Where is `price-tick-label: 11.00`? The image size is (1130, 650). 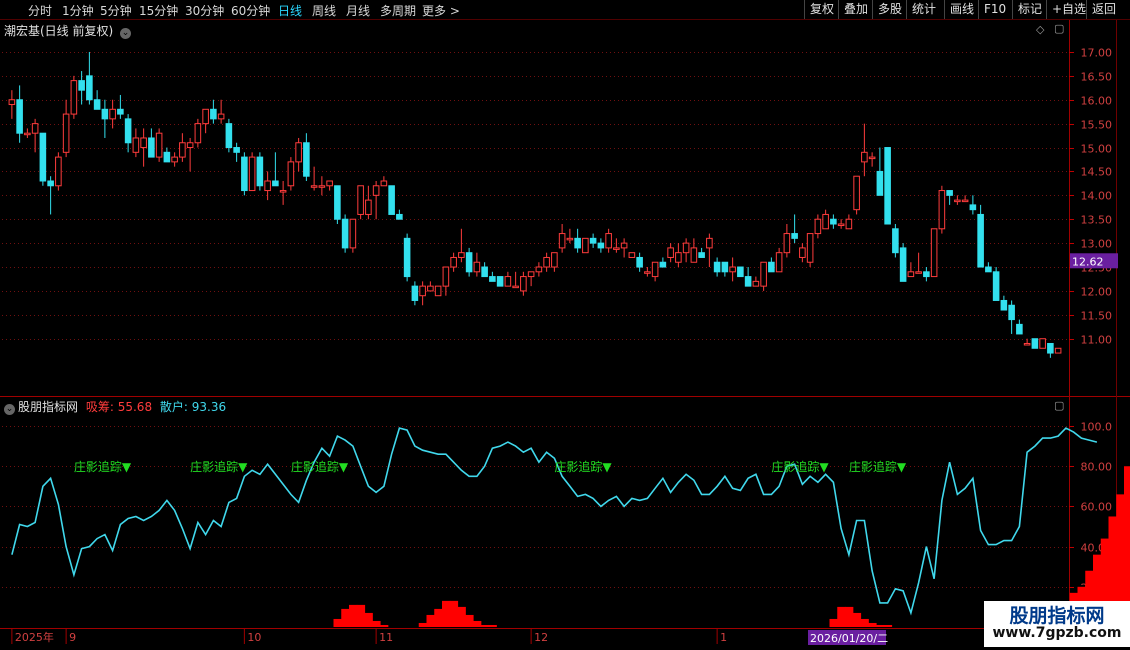 price-tick-label: 11.00 is located at coordinates (1097, 340).